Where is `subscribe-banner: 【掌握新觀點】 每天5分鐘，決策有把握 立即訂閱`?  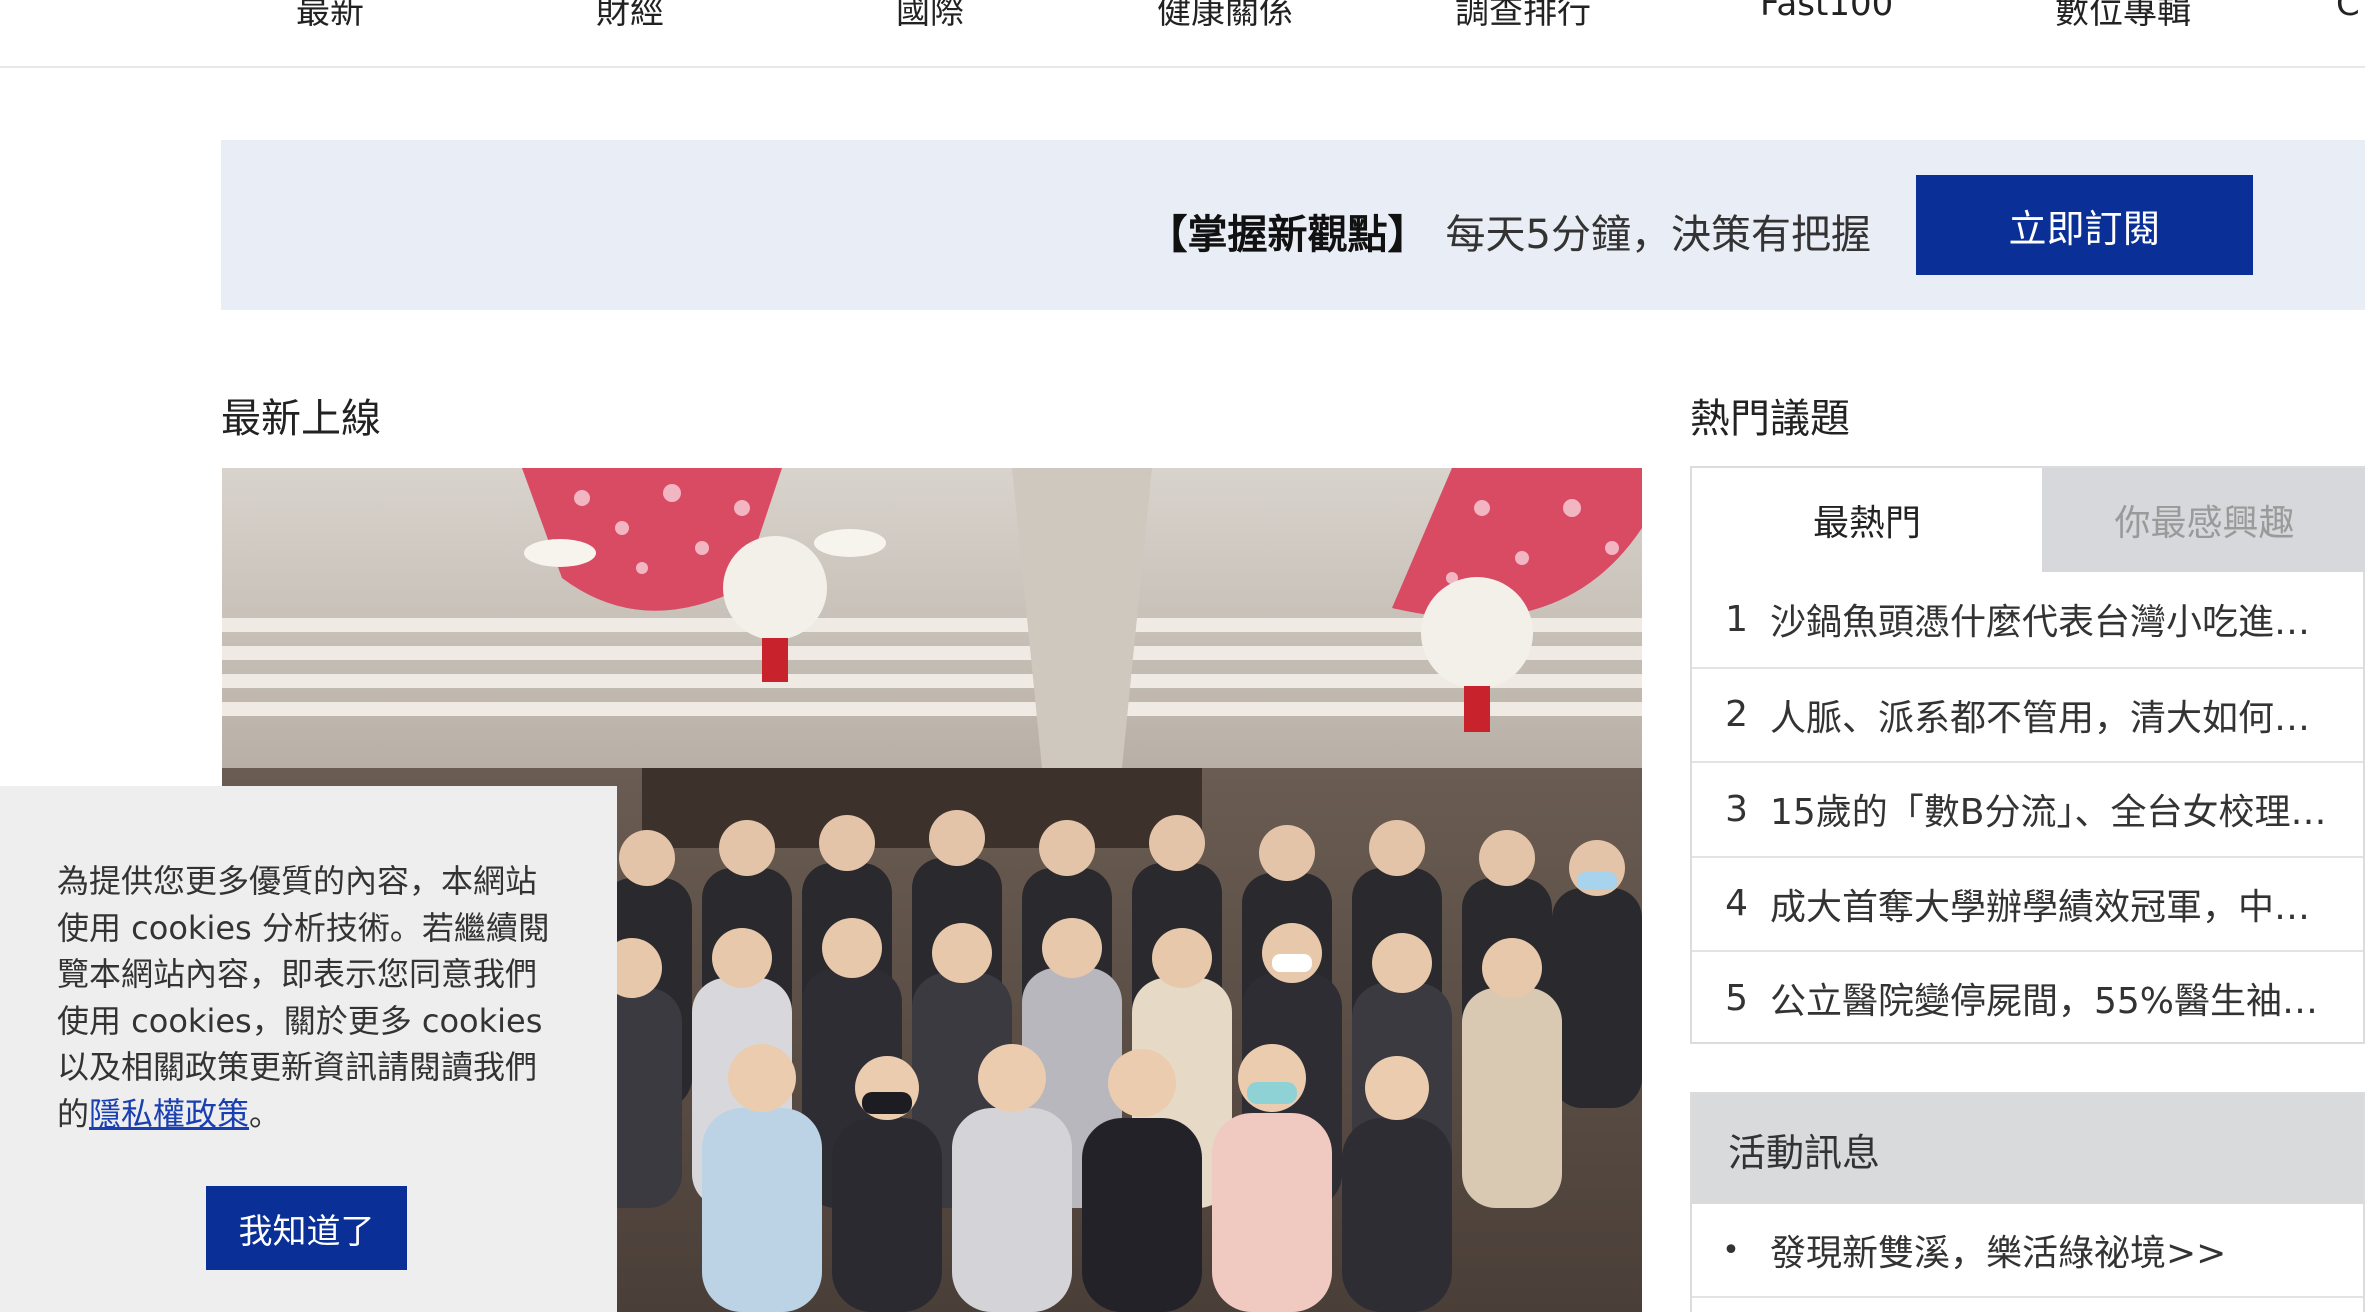 subscribe-banner: 【掌握新觀點】 每天5分鐘，決策有把握 立即訂閱 is located at coordinates (1293, 225).